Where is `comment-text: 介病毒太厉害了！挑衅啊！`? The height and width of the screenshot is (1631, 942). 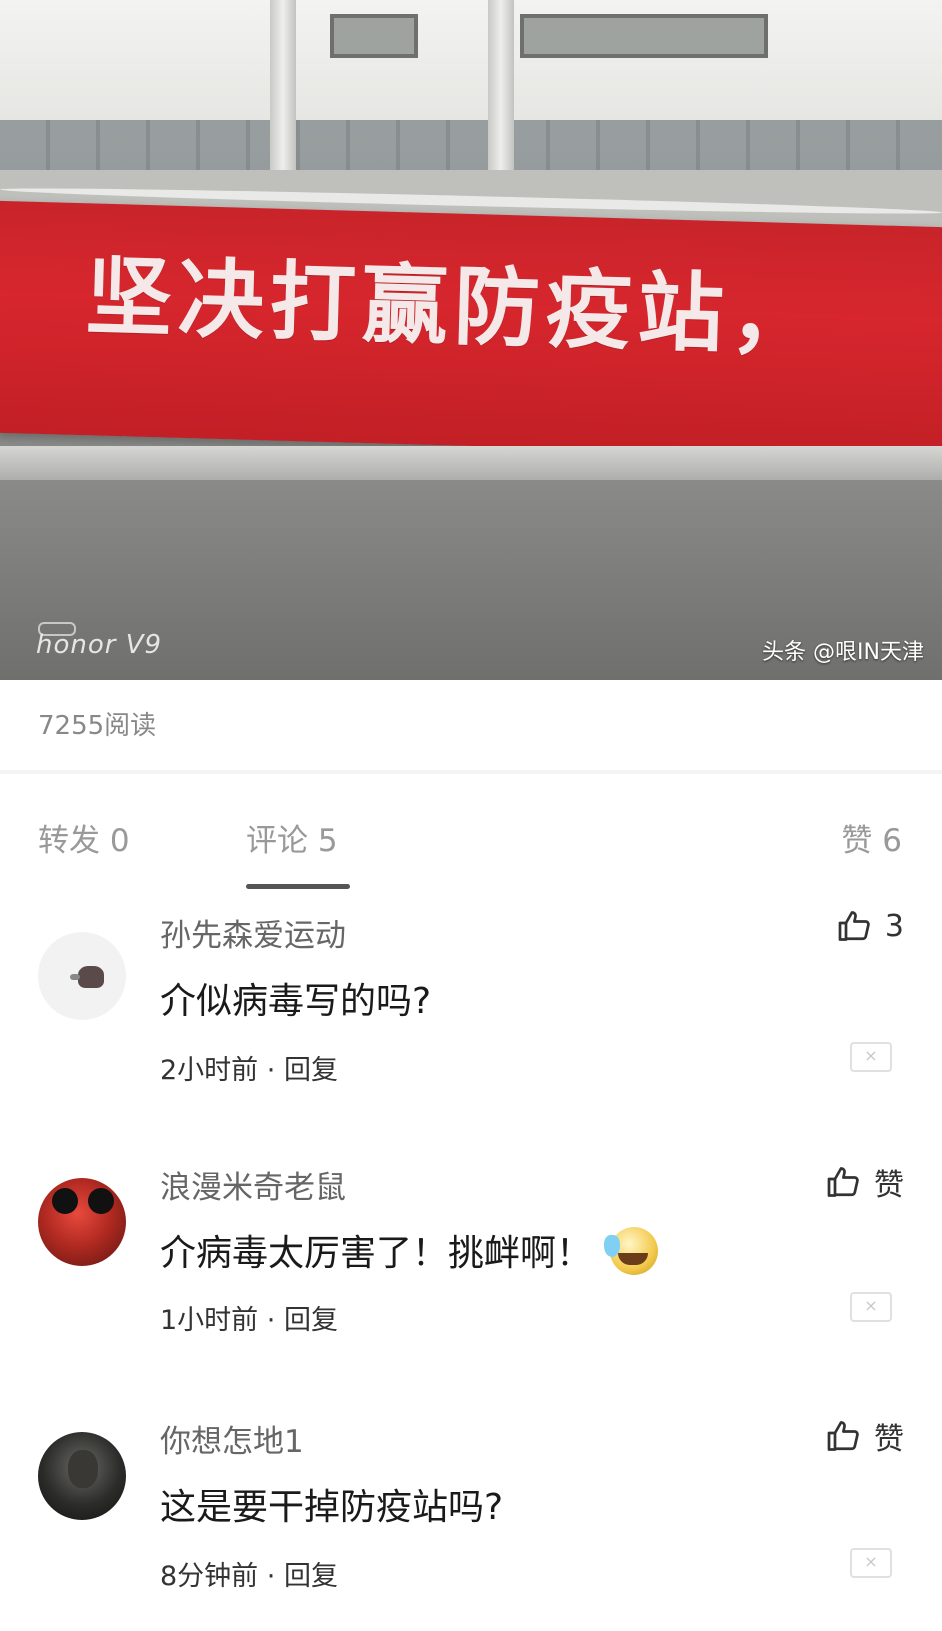
comment-text: 介病毒太厉害了！挑衅啊！ is located at coordinates (409, 1251).